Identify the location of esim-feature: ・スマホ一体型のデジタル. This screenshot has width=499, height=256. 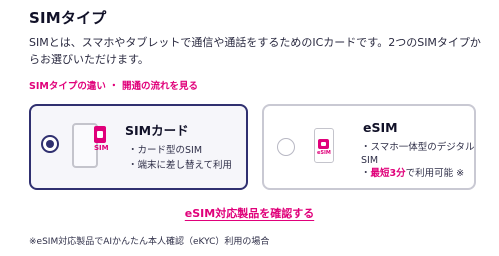
(418, 147).